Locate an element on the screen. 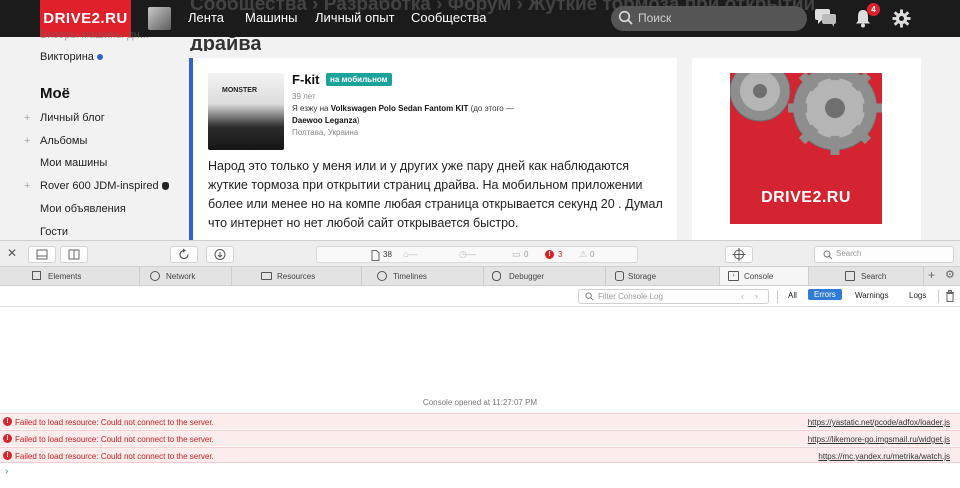 This screenshot has width=960, height=488. filter-warnings: Warnings is located at coordinates (872, 295).